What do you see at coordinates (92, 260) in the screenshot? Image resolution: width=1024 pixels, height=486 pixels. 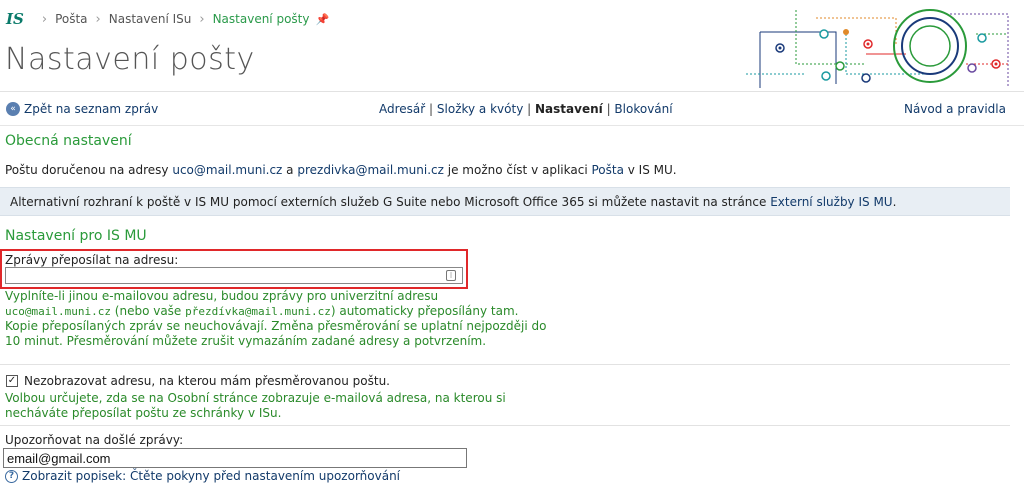 I see `forward-address-label: Zprávy přeposílat na adresu:` at bounding box center [92, 260].